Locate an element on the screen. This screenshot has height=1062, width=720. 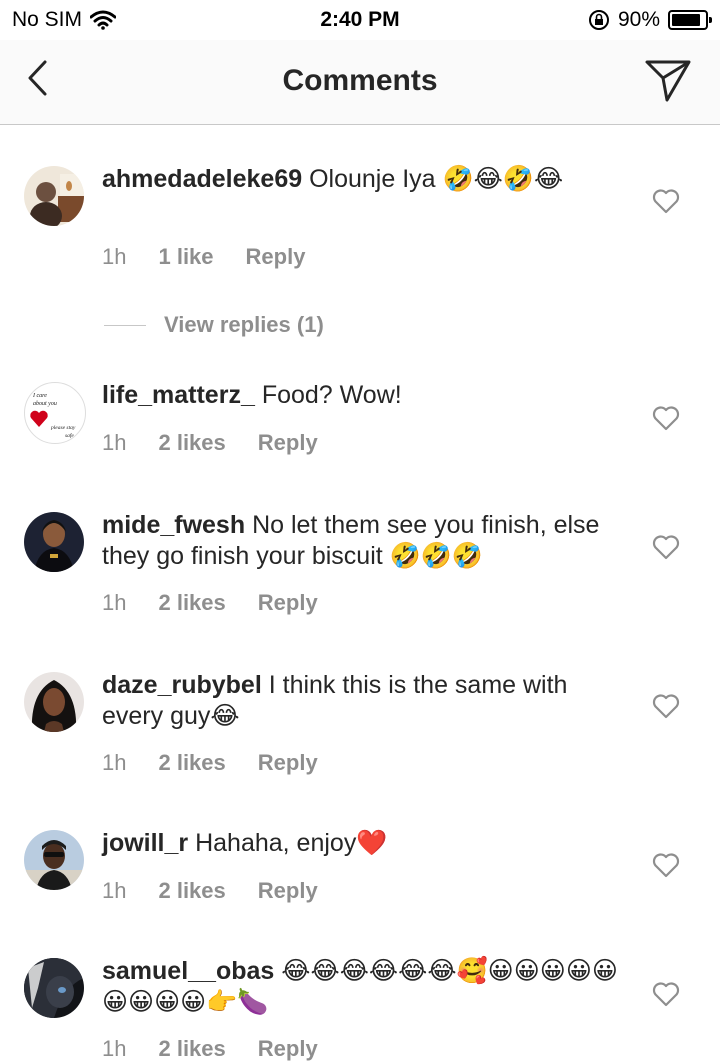
avatar-text: please stay is located at coordinates (63, 428).